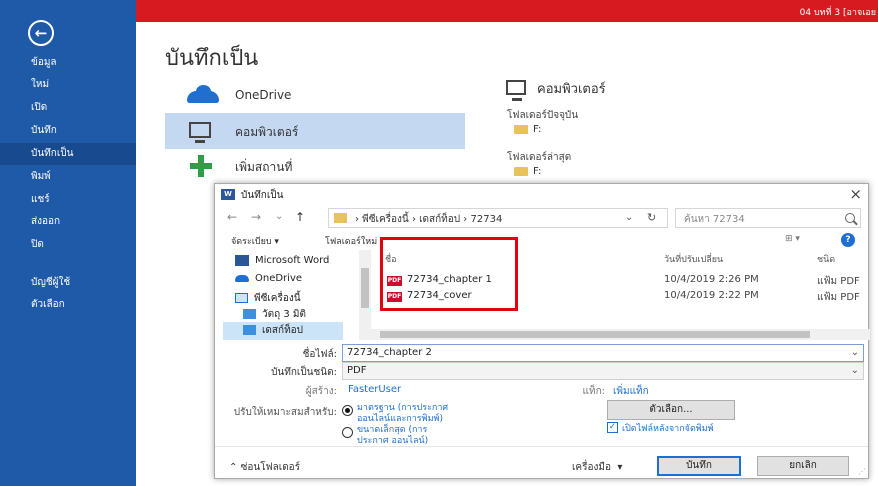 Image resolution: width=878 pixels, height=486 pixels. Describe the element at coordinates (304, 372) in the screenshot. I see `filetype-label: บันทึกเป็นชนิด:` at that location.